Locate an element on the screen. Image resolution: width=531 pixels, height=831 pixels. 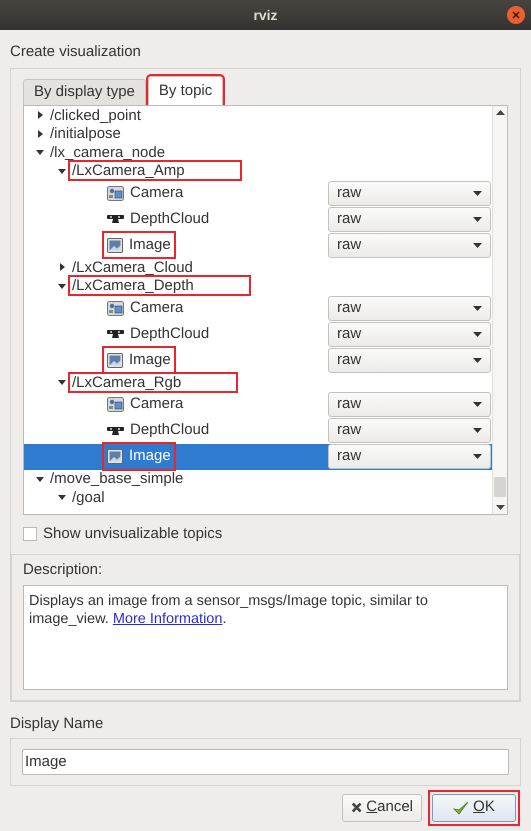
close-button is located at coordinates (516, 15).